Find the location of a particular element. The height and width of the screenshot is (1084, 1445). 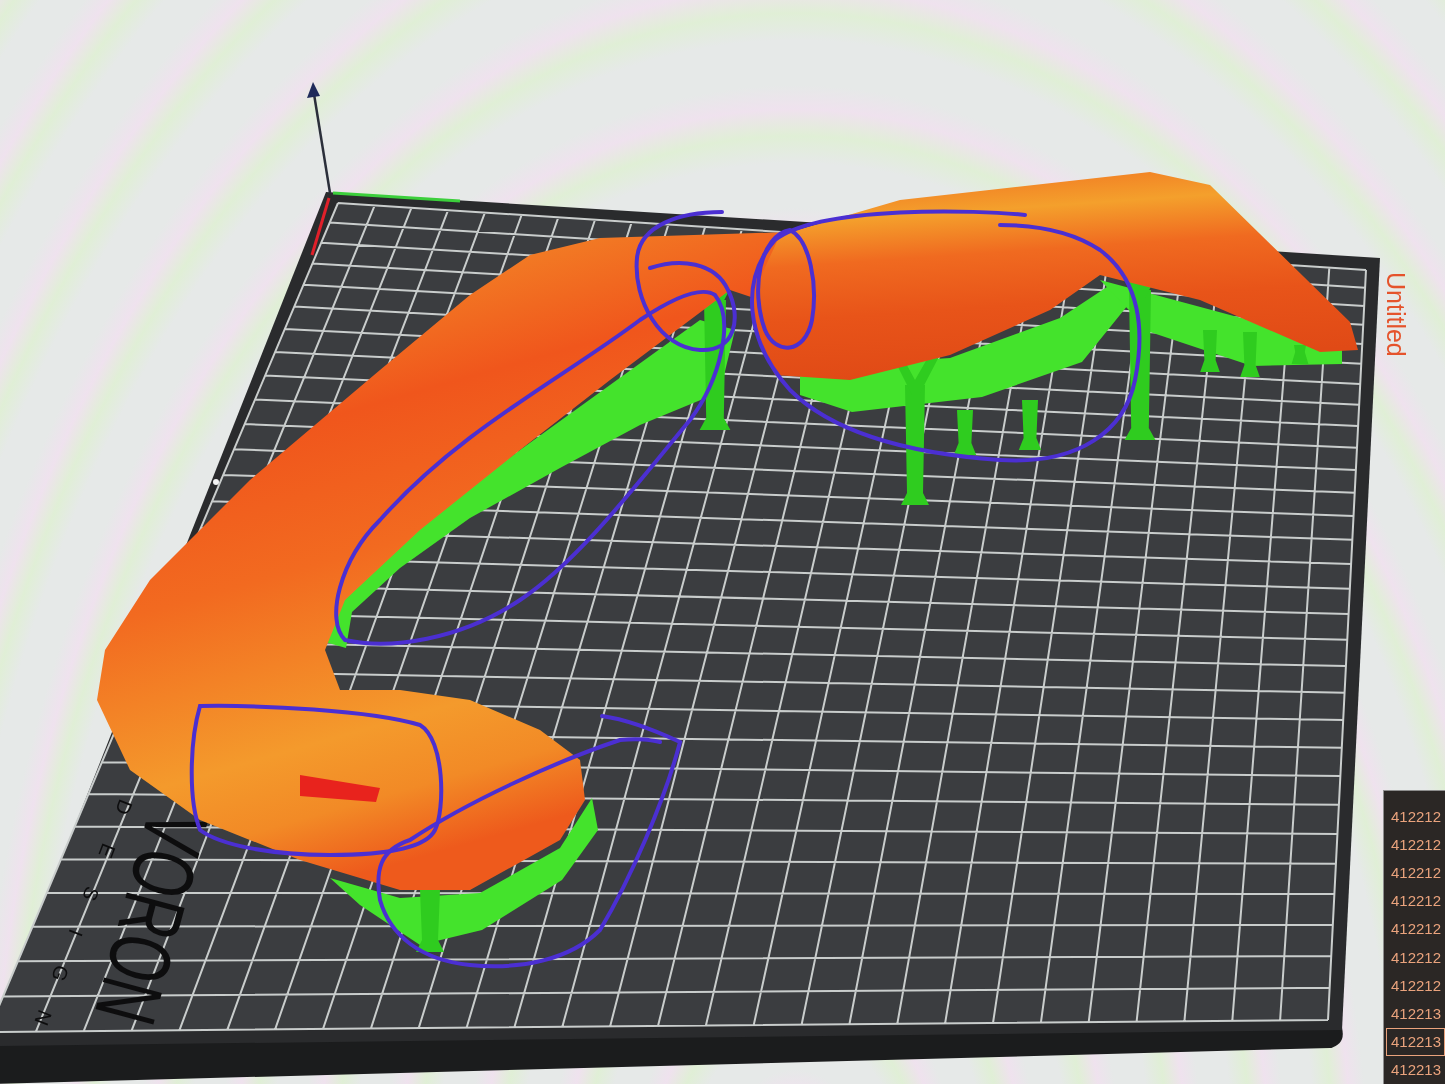

dot-icon is located at coordinates (216, 482).